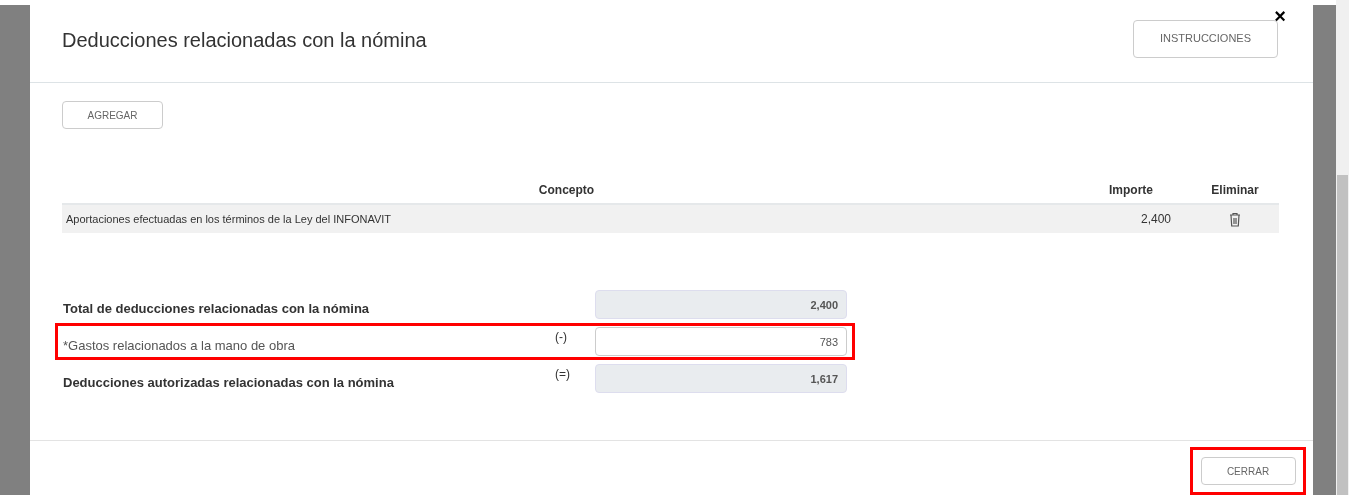  Describe the element at coordinates (721, 378) in the screenshot. I see `readonly-field: 1,617` at that location.